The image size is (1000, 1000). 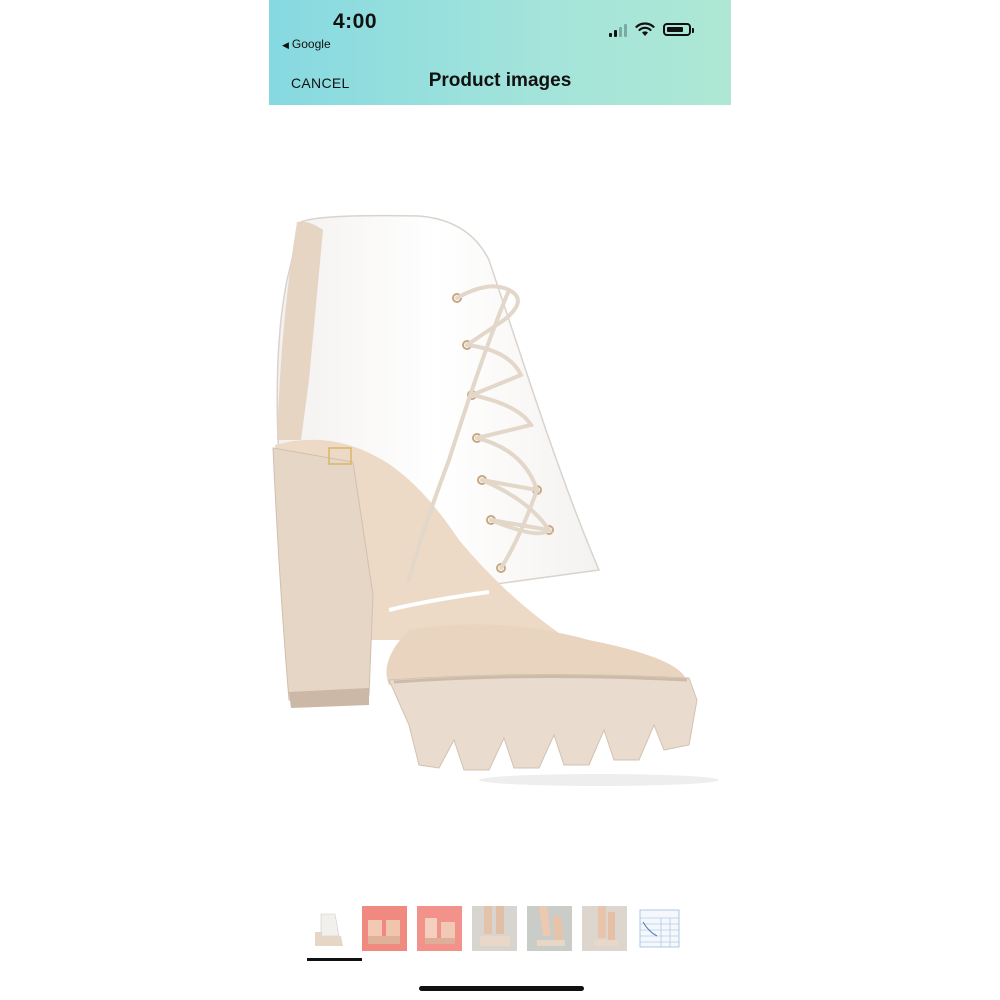 I want to click on thumbnail-strip, so click(x=494, y=928).